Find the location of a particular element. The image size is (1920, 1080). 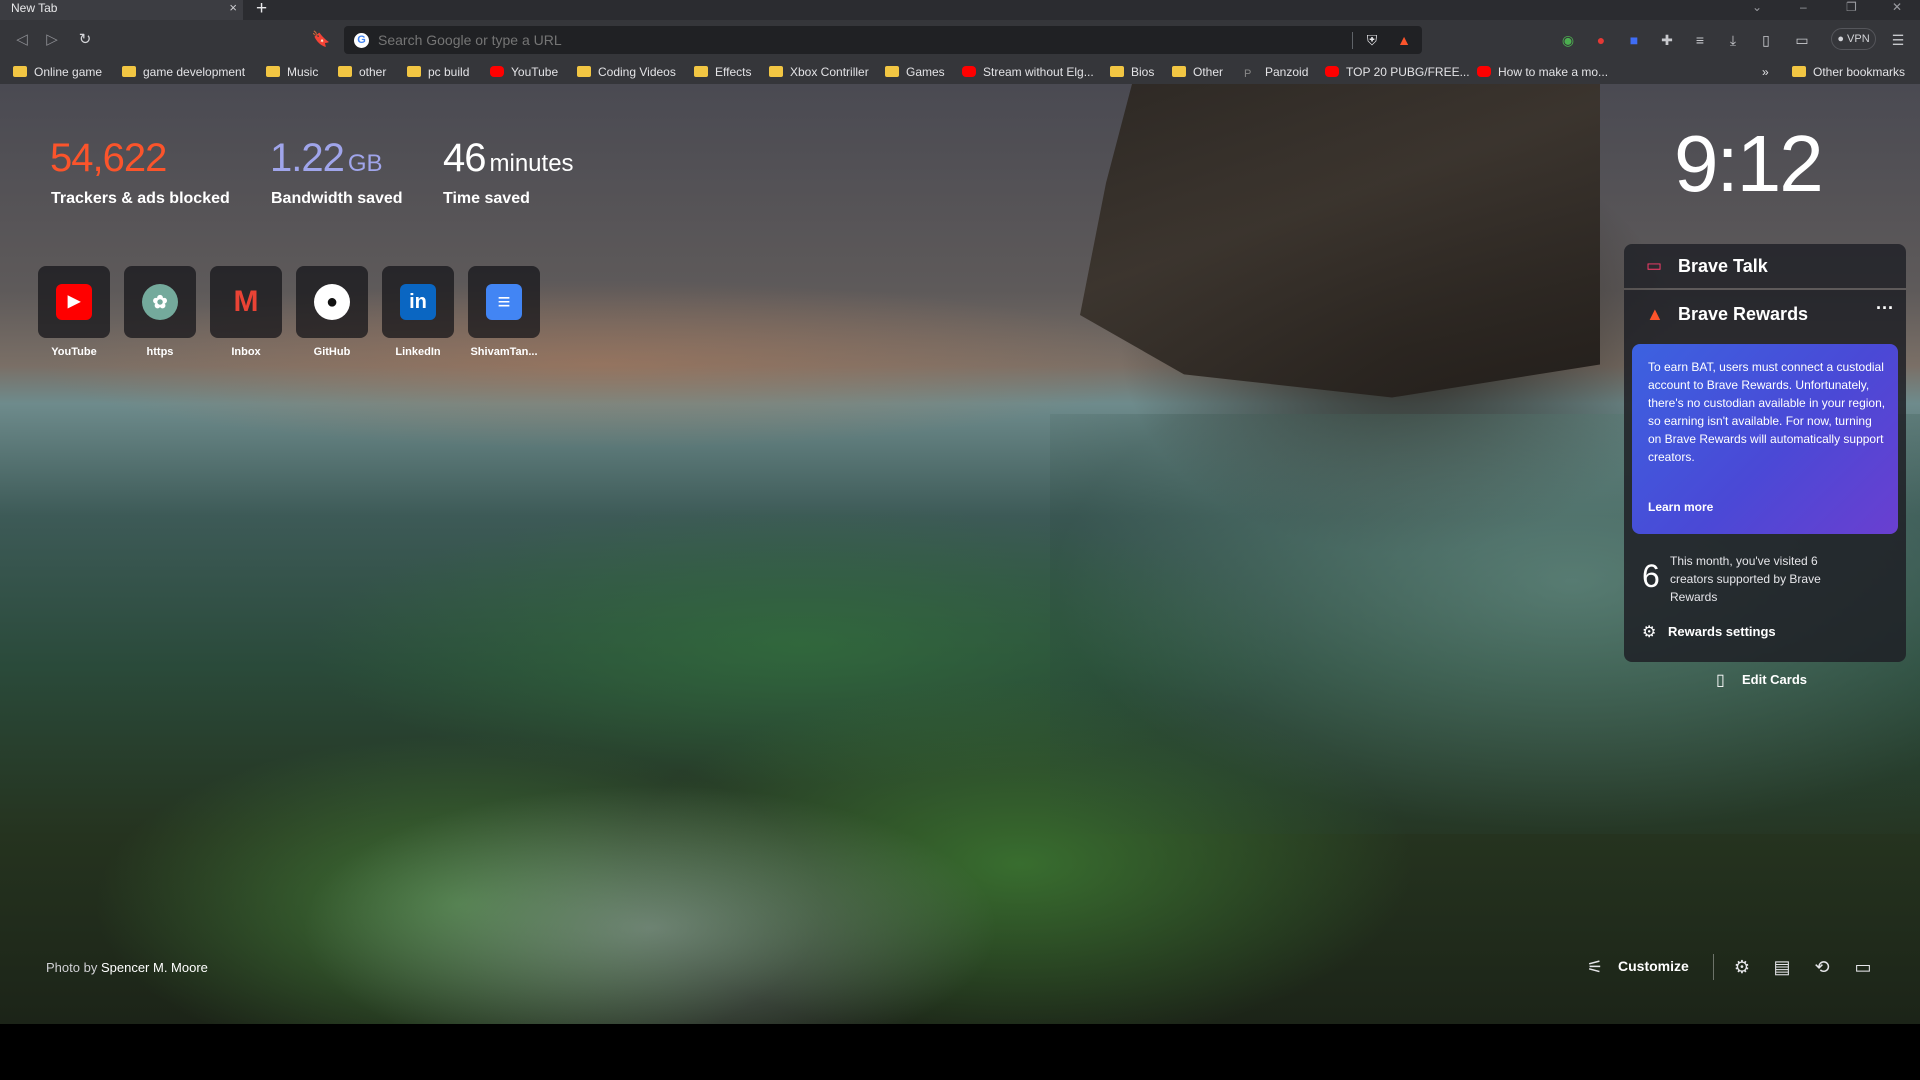

top-site-gmail: M Inbox is located at coordinates (246, 312).